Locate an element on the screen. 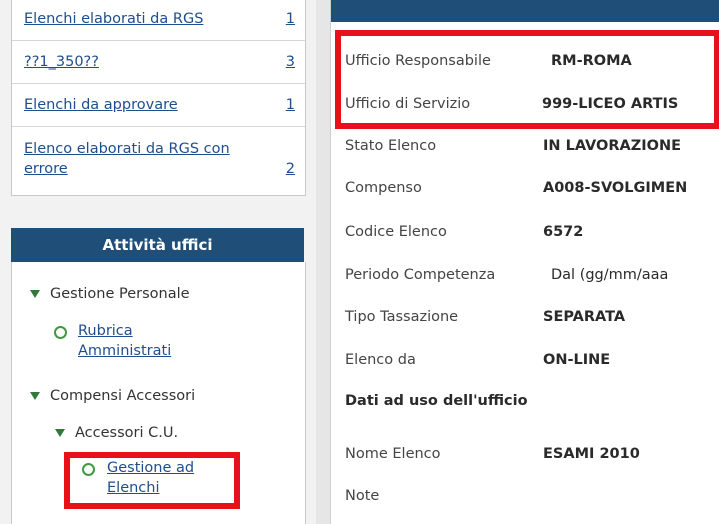  tree-label: Compensi Accessori is located at coordinates (122, 396).